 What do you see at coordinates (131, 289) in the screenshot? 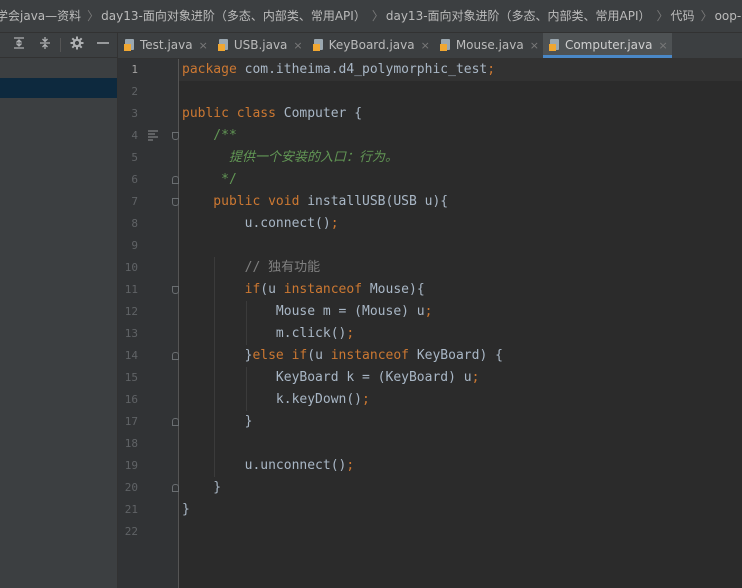
I see `line-number: 11` at bounding box center [131, 289].